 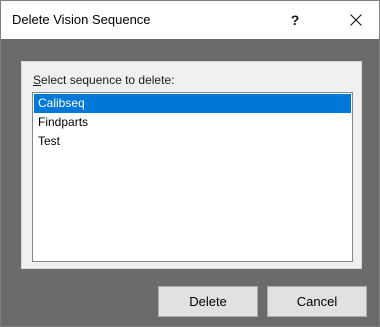 What do you see at coordinates (192, 103) in the screenshot?
I see `list-item-calibseq: Calibseq` at bounding box center [192, 103].